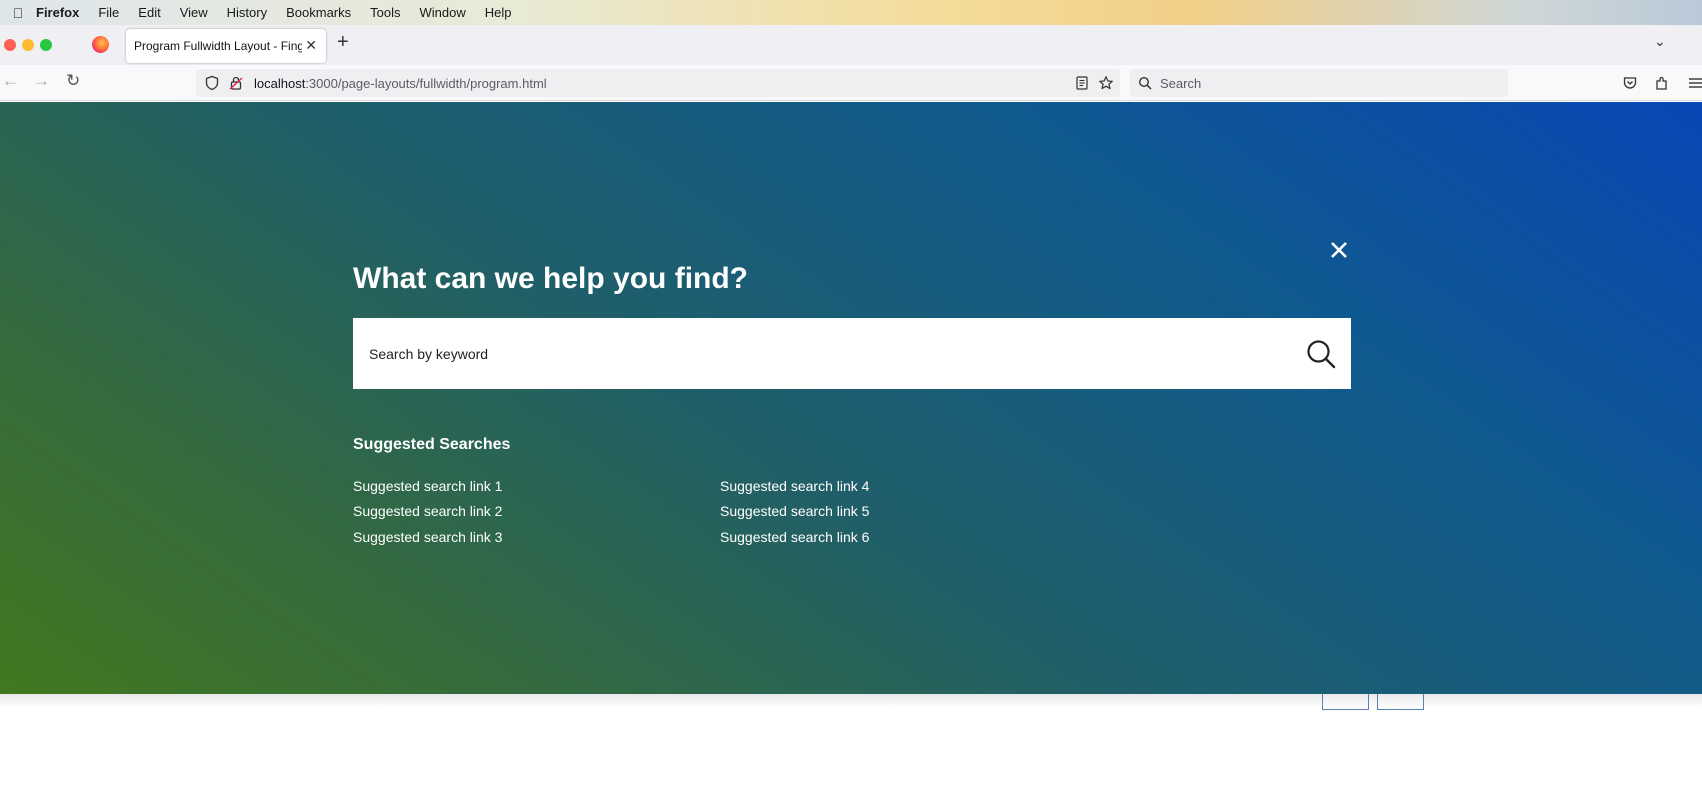  Describe the element at coordinates (1339, 250) in the screenshot. I see `close-overlay-icon` at that location.